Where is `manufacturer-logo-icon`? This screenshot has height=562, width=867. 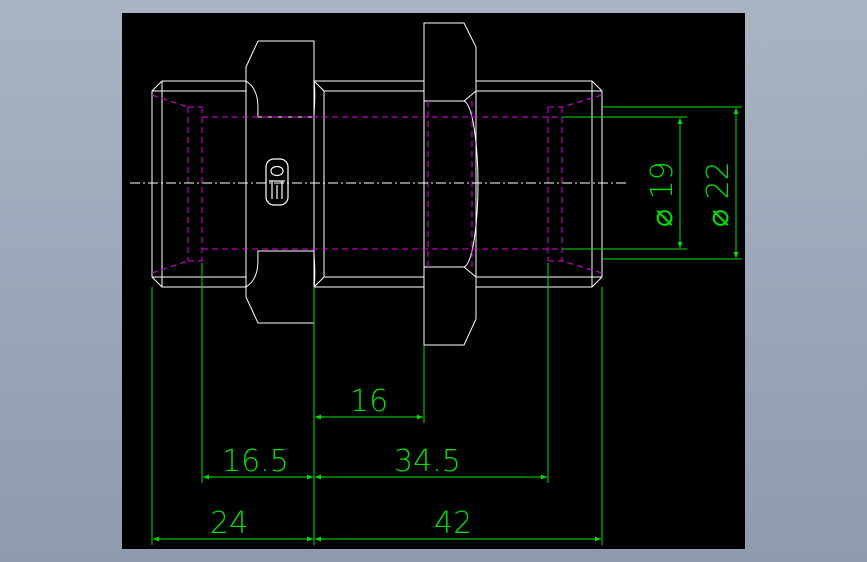
manufacturer-logo-icon is located at coordinates (277, 182).